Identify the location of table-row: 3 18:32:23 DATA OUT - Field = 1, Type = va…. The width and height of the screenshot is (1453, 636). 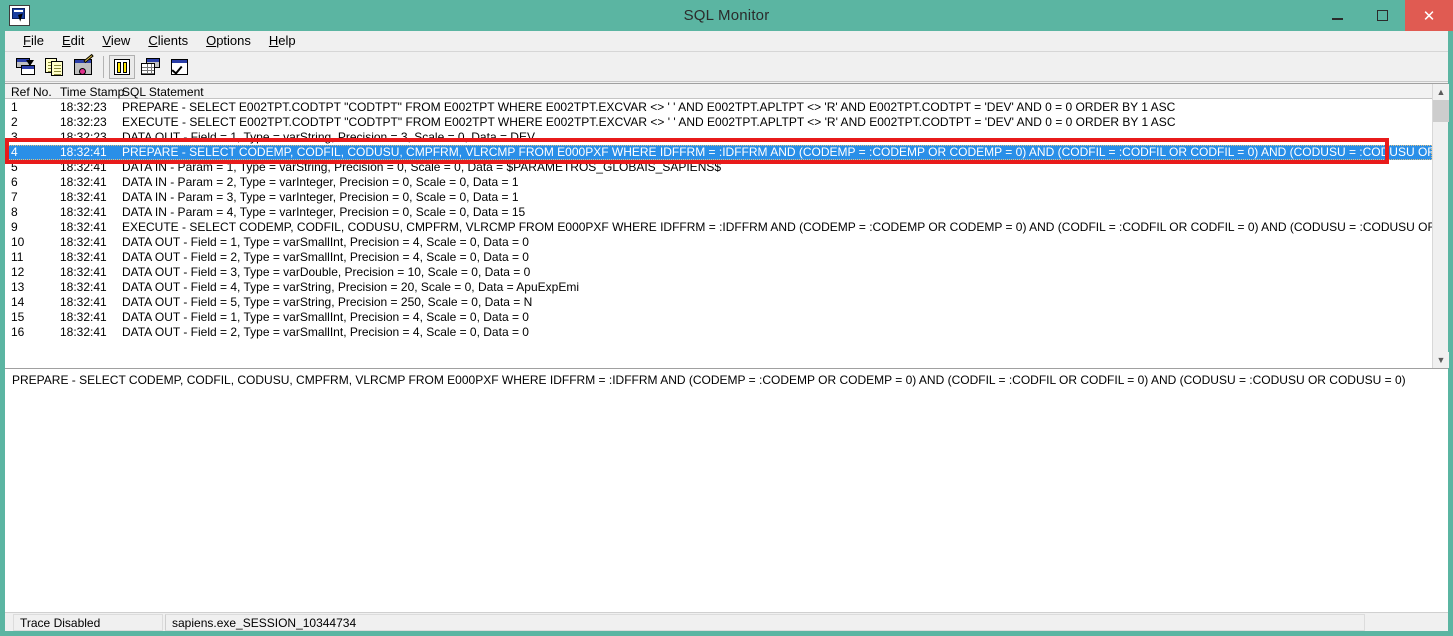
(718, 137).